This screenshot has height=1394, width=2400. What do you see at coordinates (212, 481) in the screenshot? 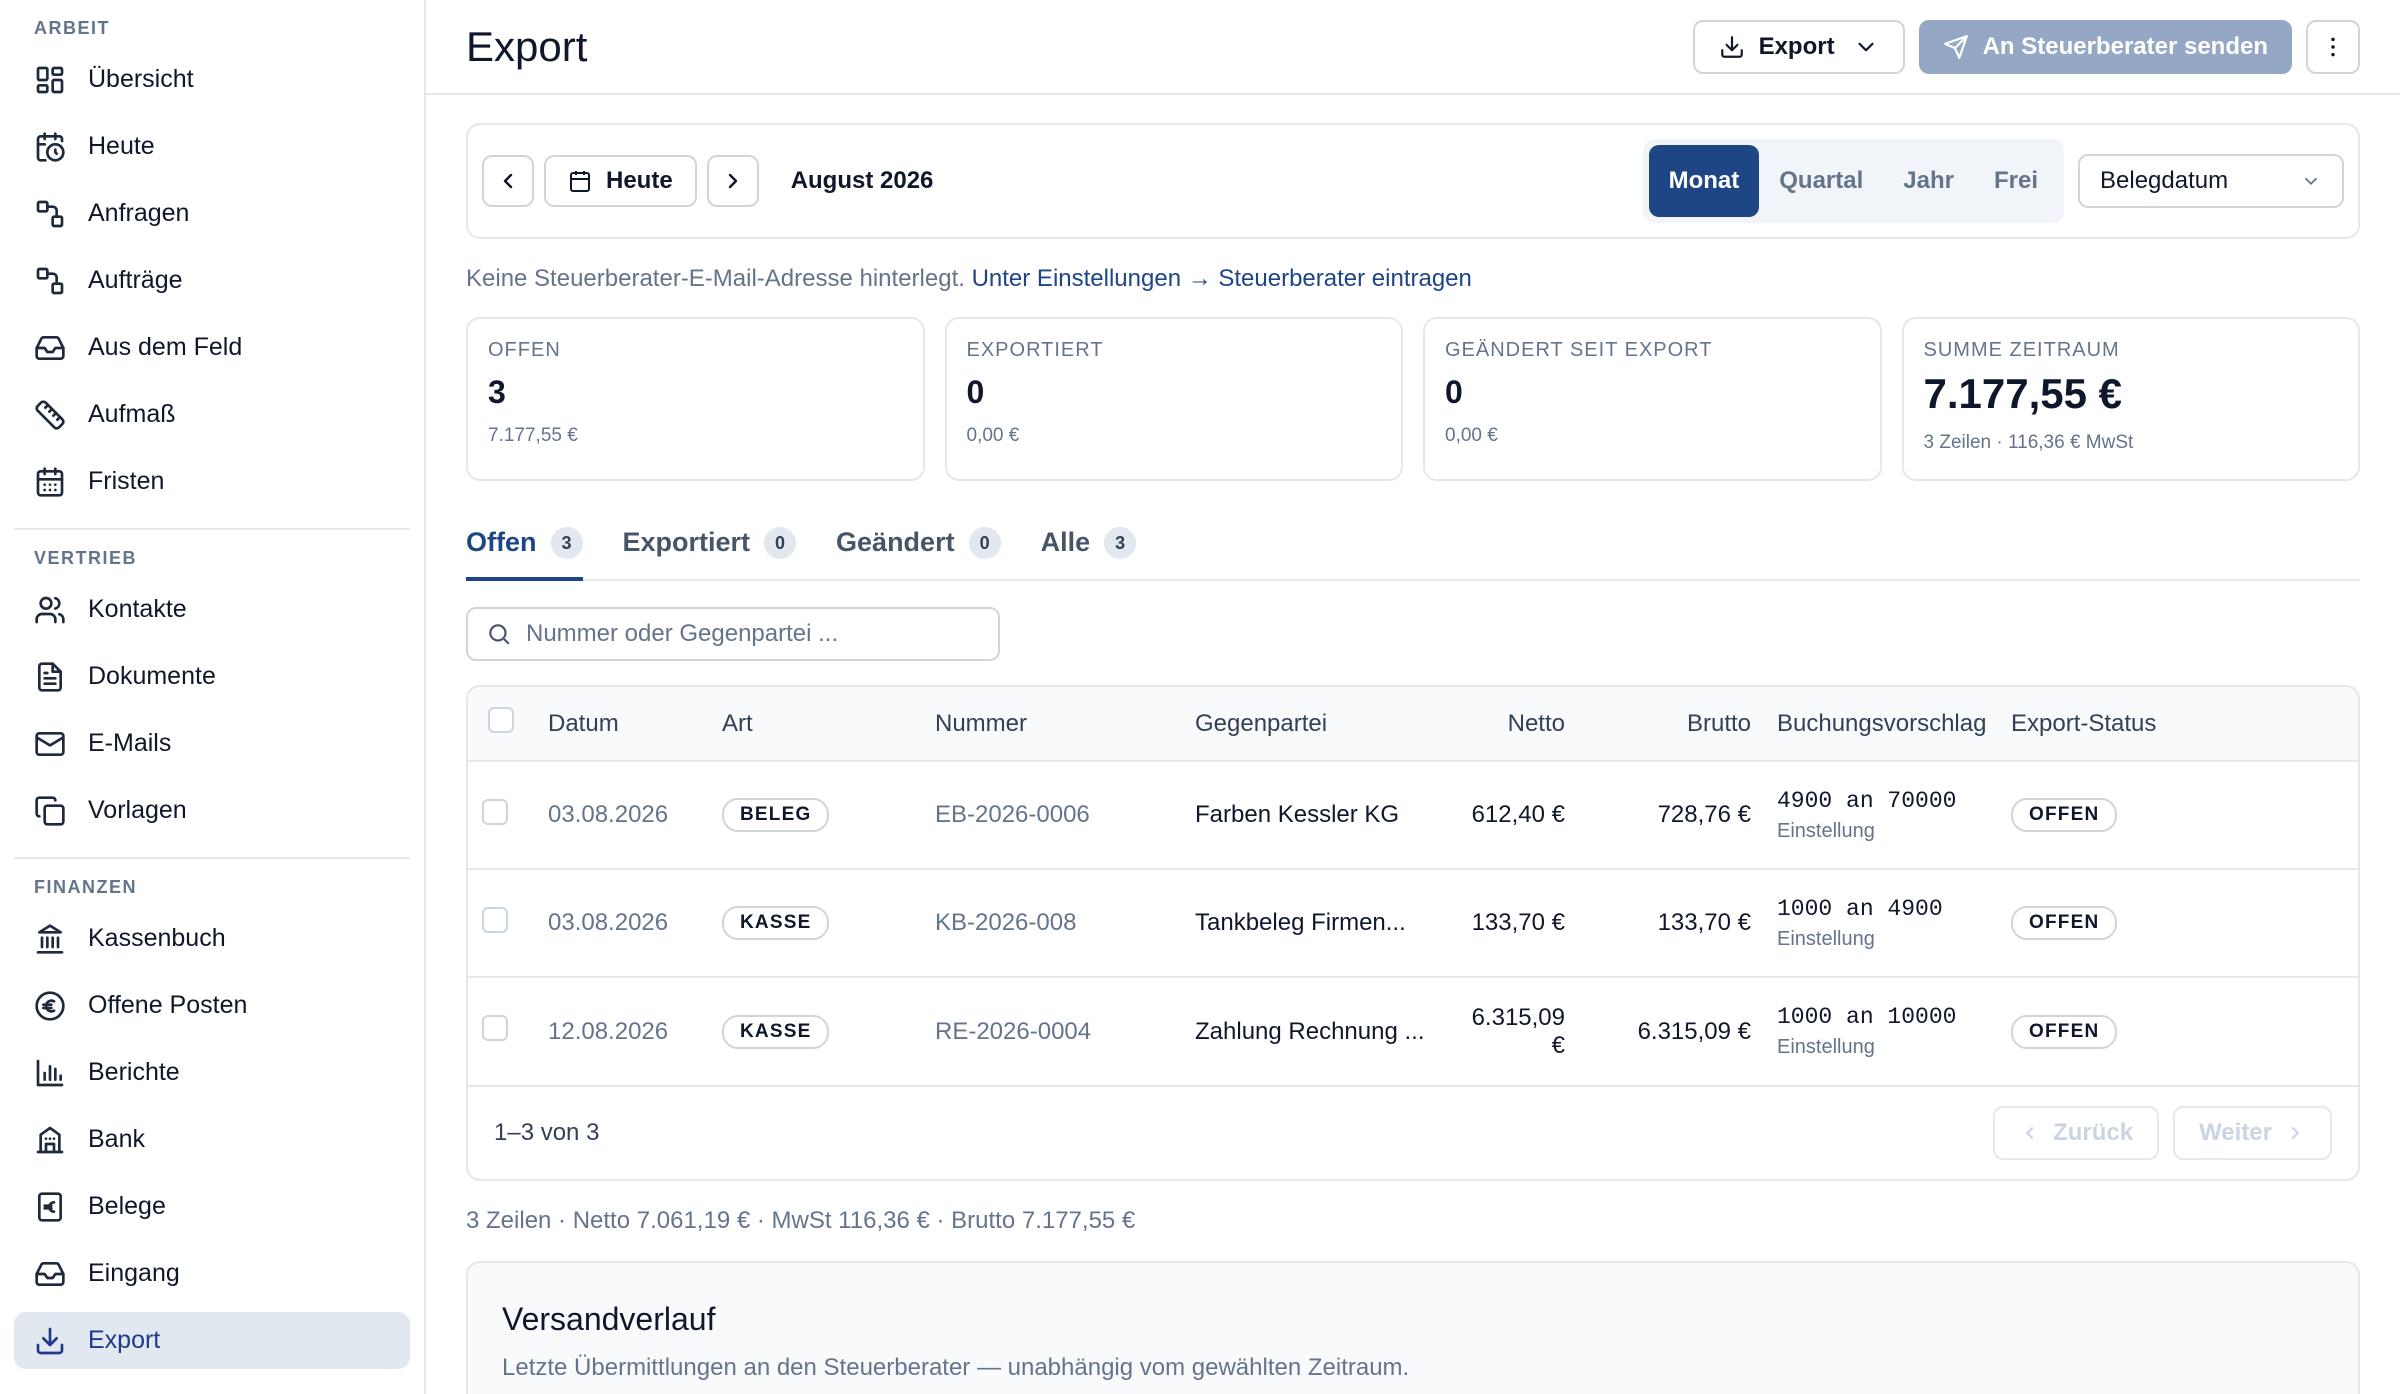
I see `sidebar-item-fristen: Fristen` at bounding box center [212, 481].